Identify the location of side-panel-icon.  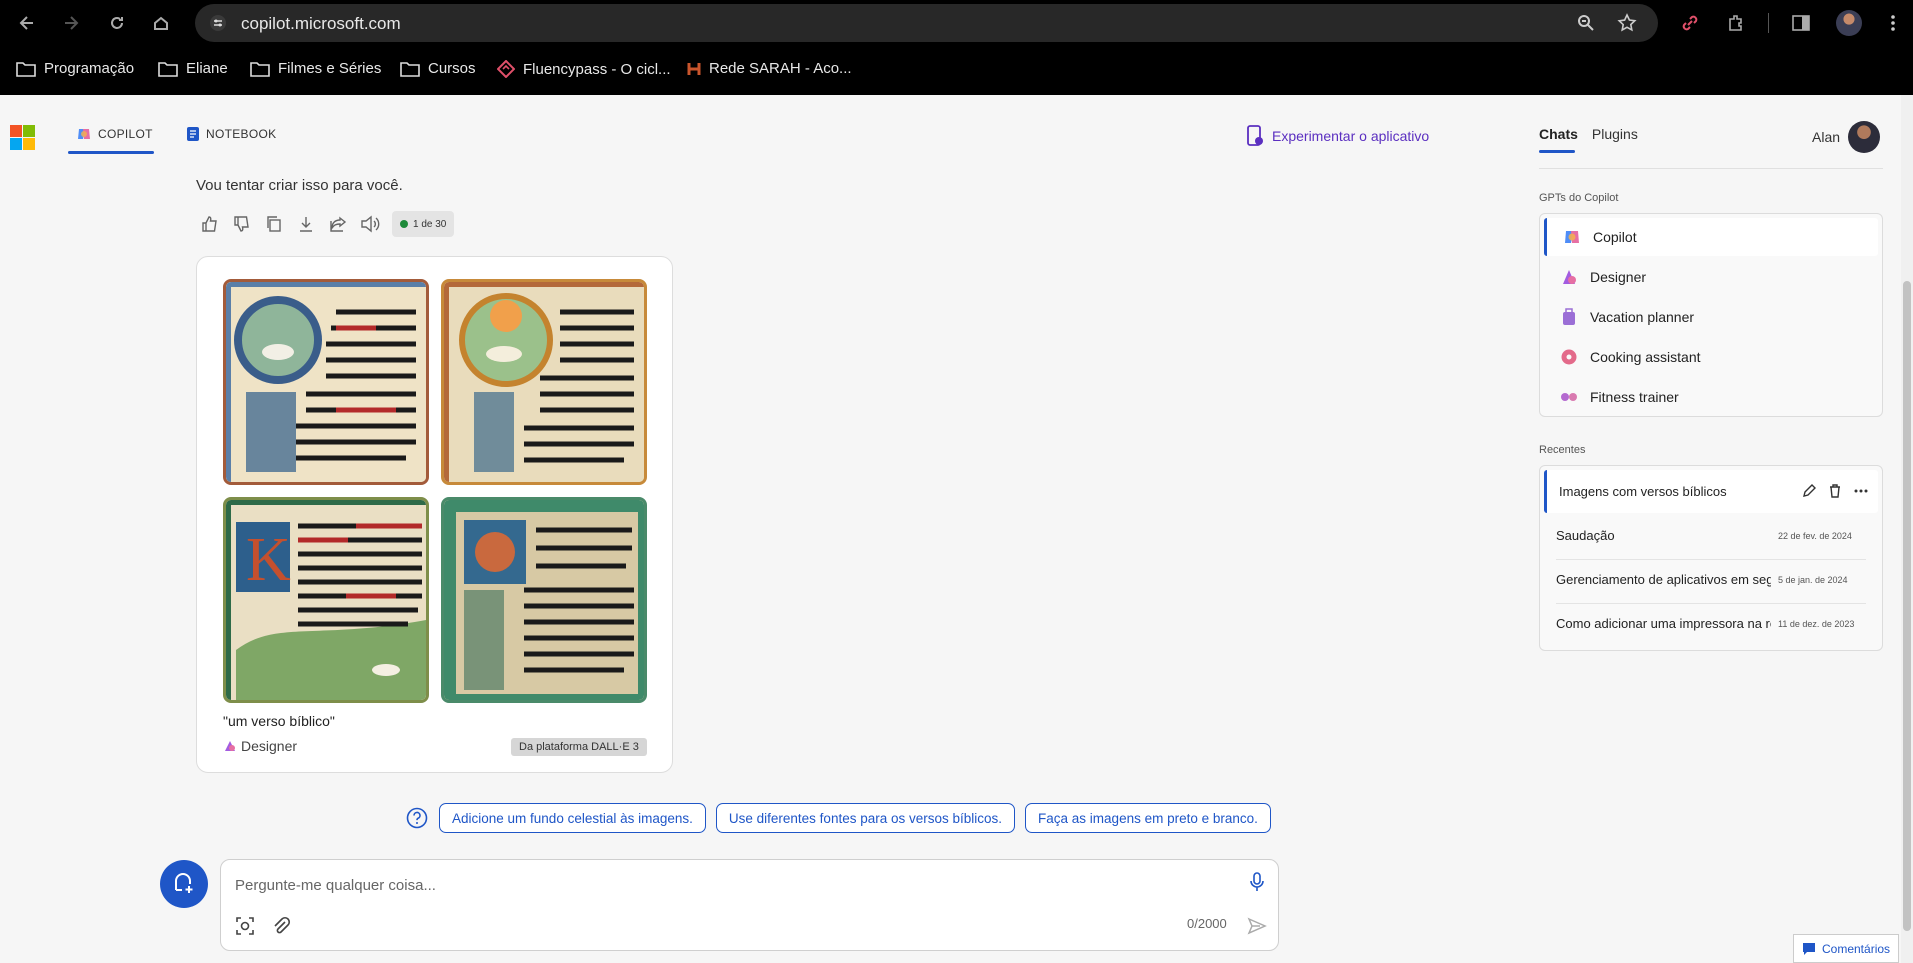
(1801, 23).